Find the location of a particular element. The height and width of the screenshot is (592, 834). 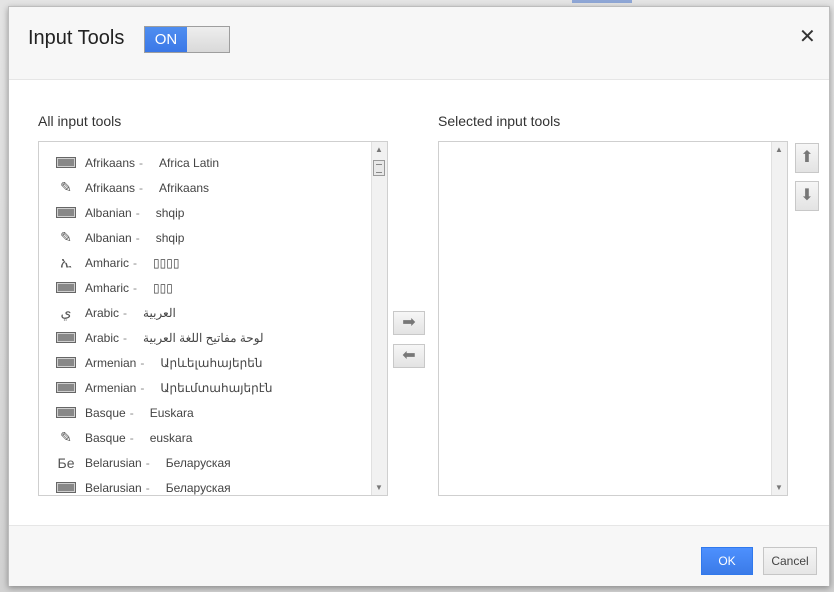

list-item: Albanian - shqip is located at coordinates (213, 212).